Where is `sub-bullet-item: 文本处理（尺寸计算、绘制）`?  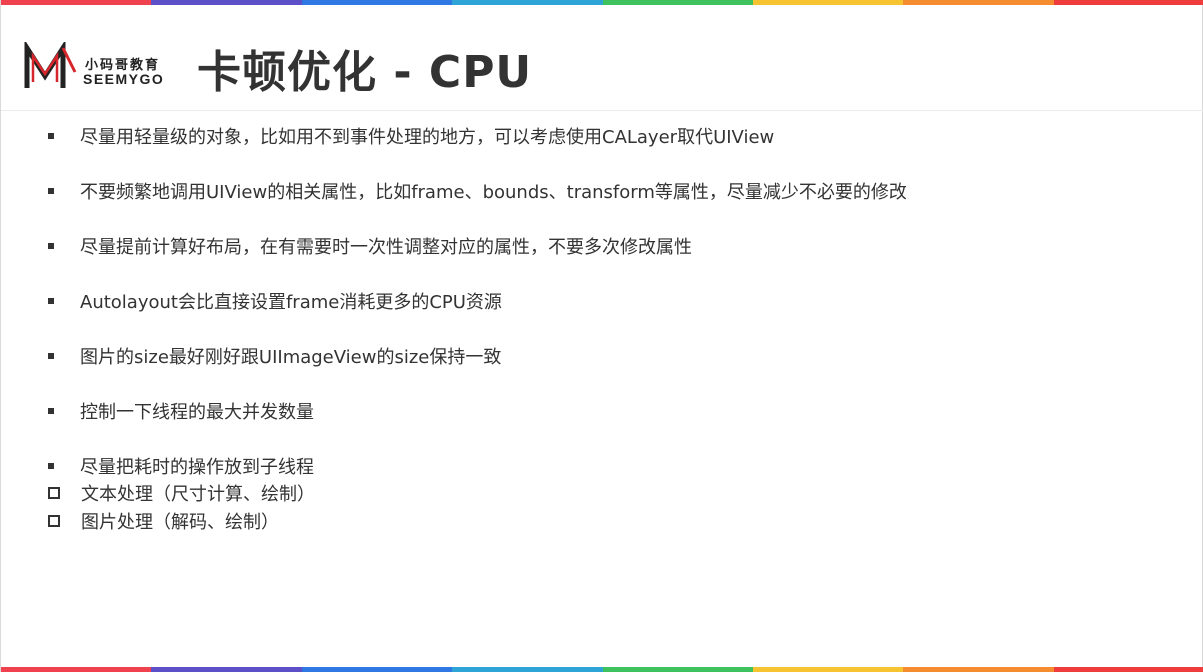
sub-bullet-item: 文本处理（尺寸计算、绘制） is located at coordinates (181, 493).